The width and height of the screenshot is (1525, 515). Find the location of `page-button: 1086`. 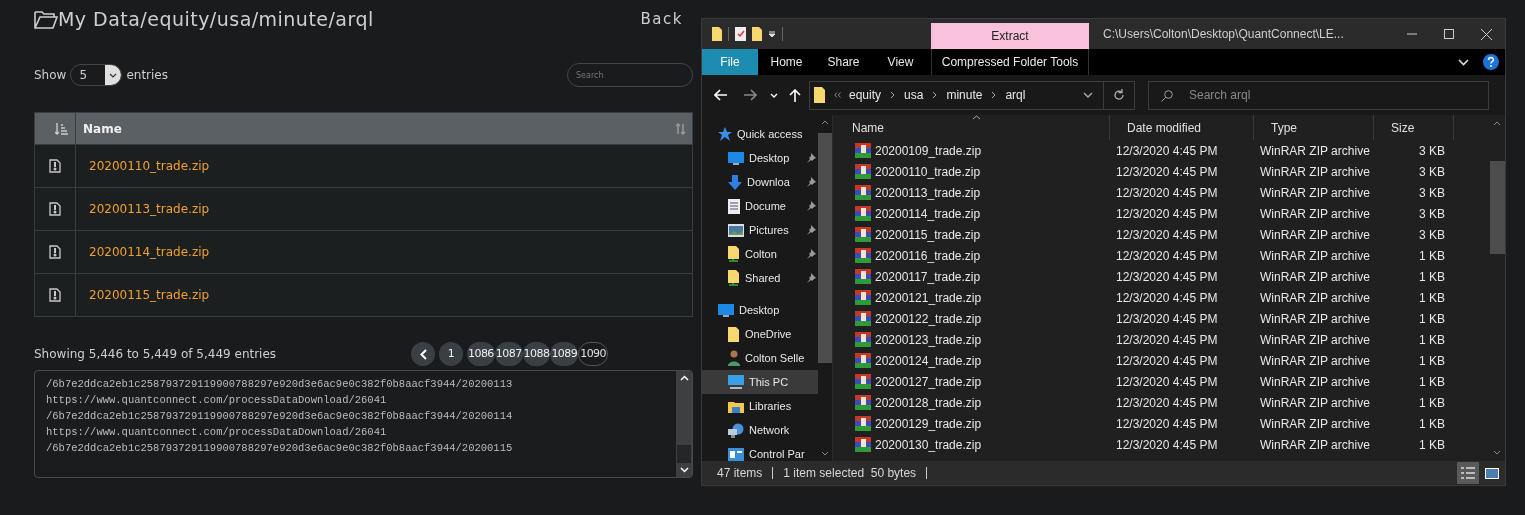

page-button: 1086 is located at coordinates (481, 354).